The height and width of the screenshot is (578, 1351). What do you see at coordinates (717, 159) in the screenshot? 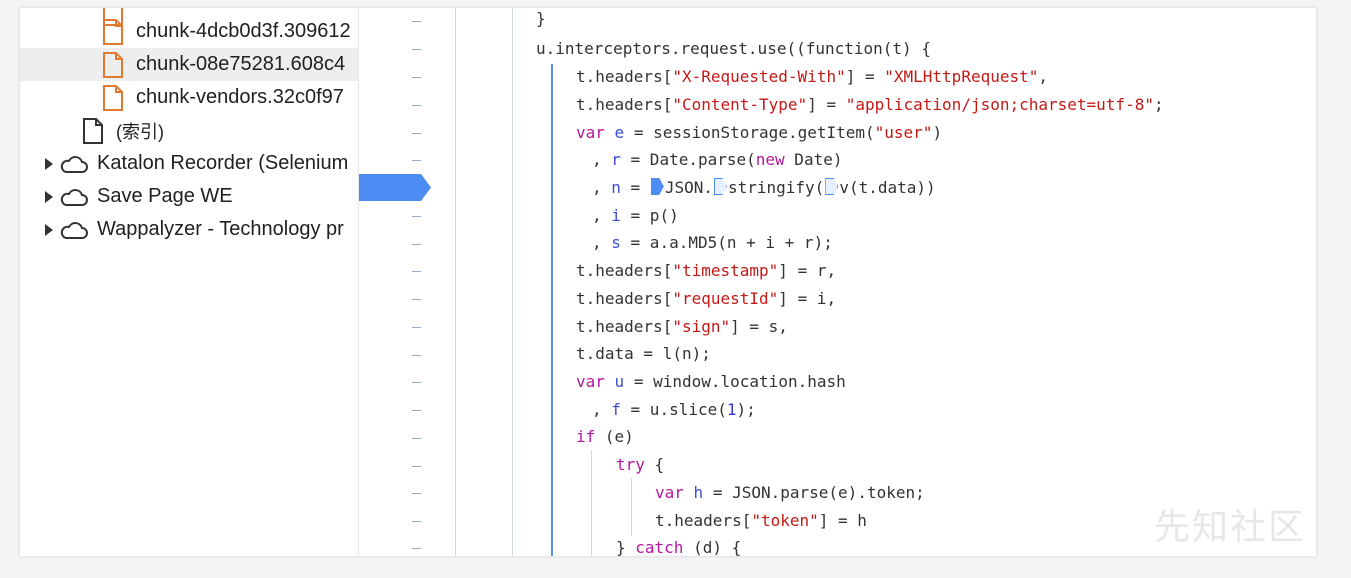
I see `code-line: , r = Date.parse(new Date)` at bounding box center [717, 159].